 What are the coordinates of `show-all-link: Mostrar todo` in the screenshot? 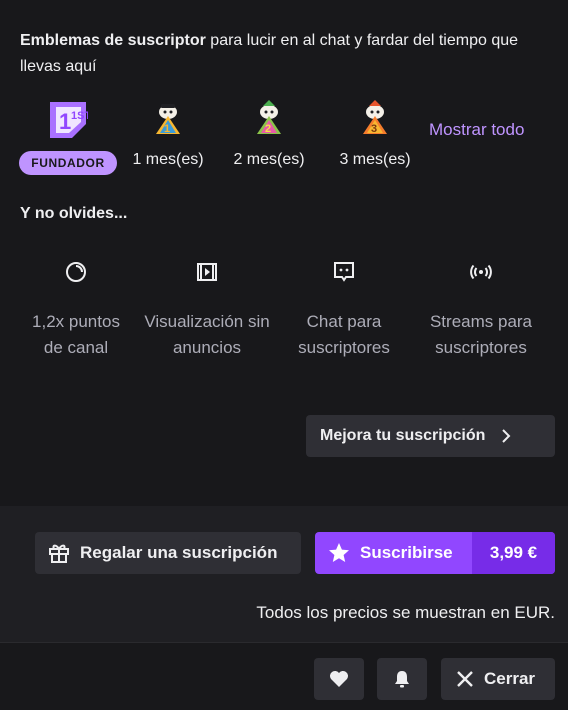 It's located at (476, 130).